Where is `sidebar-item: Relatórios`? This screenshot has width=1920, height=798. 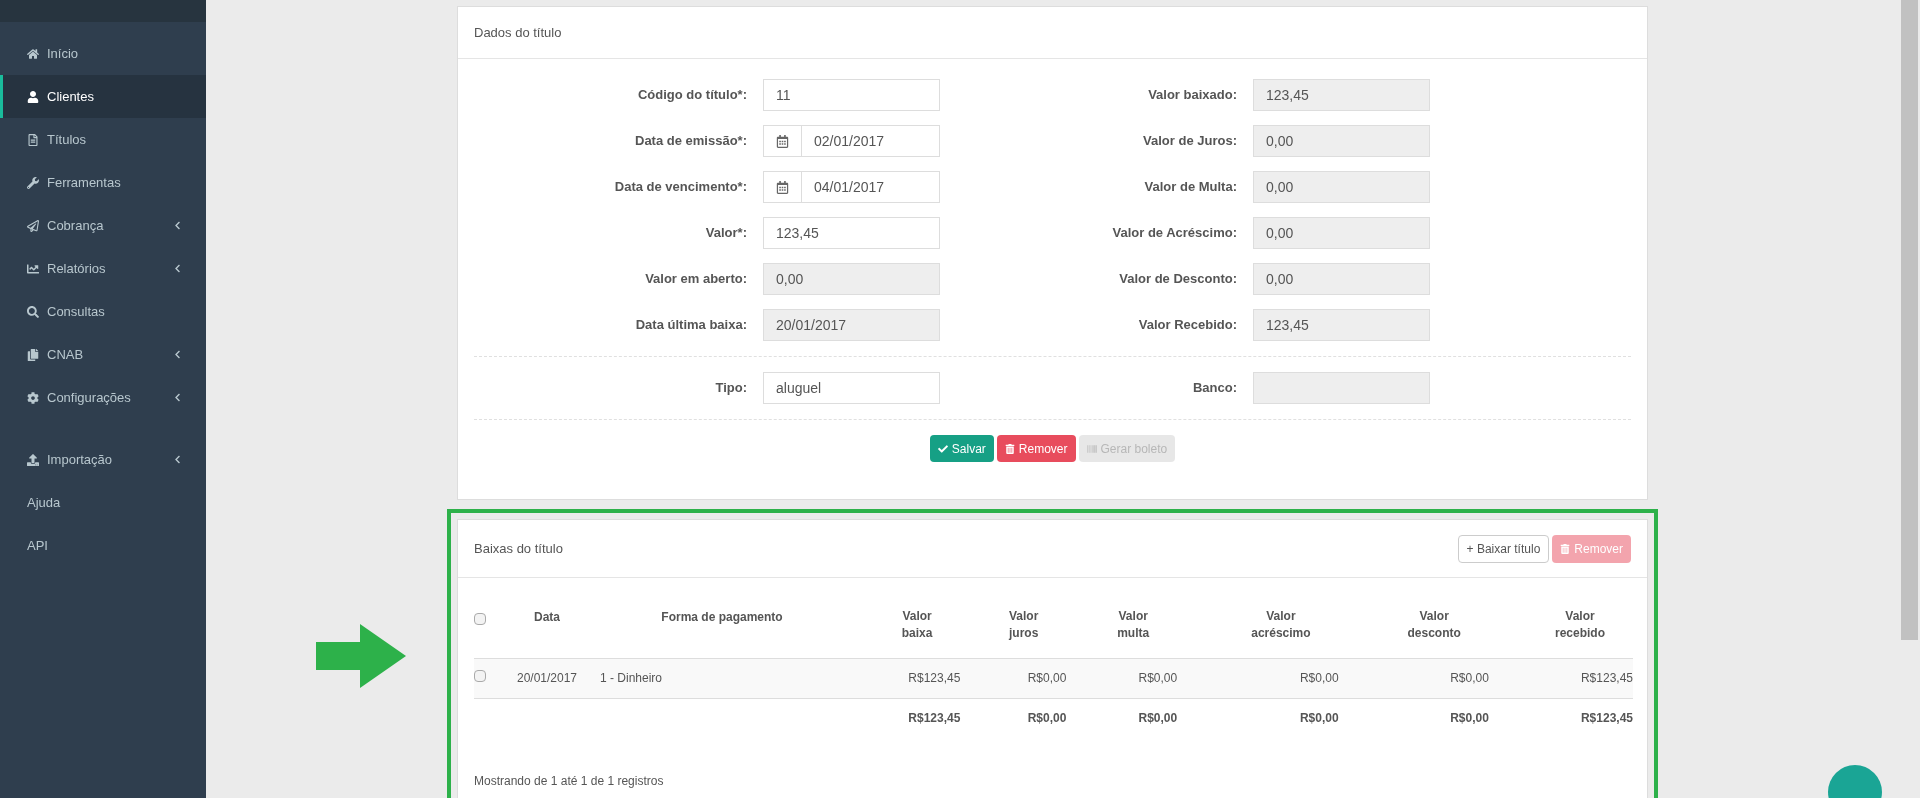 sidebar-item: Relatórios is located at coordinates (103, 268).